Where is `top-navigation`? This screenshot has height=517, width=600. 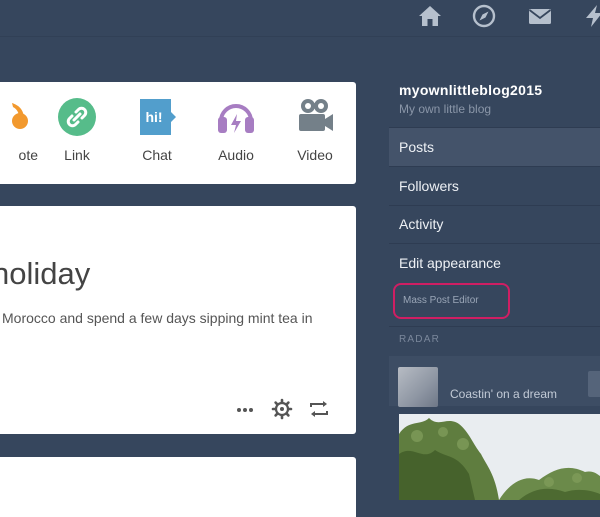 top-navigation is located at coordinates (300, 16).